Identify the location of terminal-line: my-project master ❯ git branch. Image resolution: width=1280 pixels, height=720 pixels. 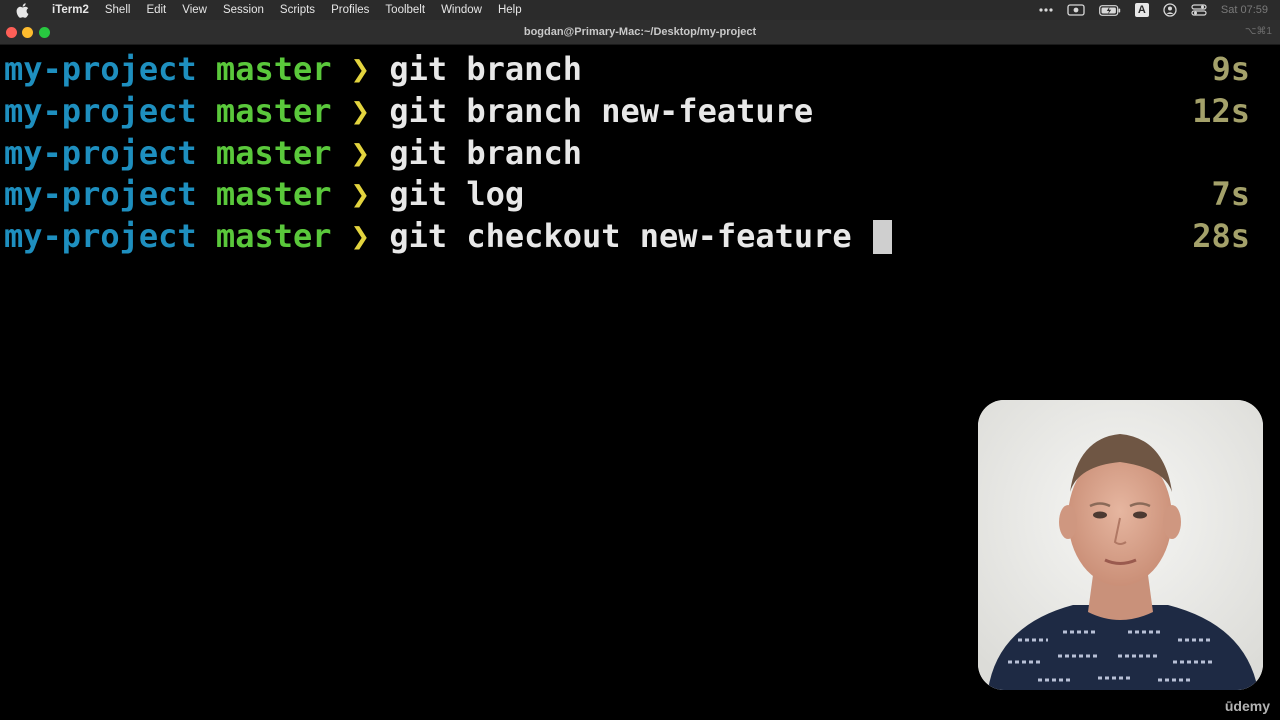
(627, 153).